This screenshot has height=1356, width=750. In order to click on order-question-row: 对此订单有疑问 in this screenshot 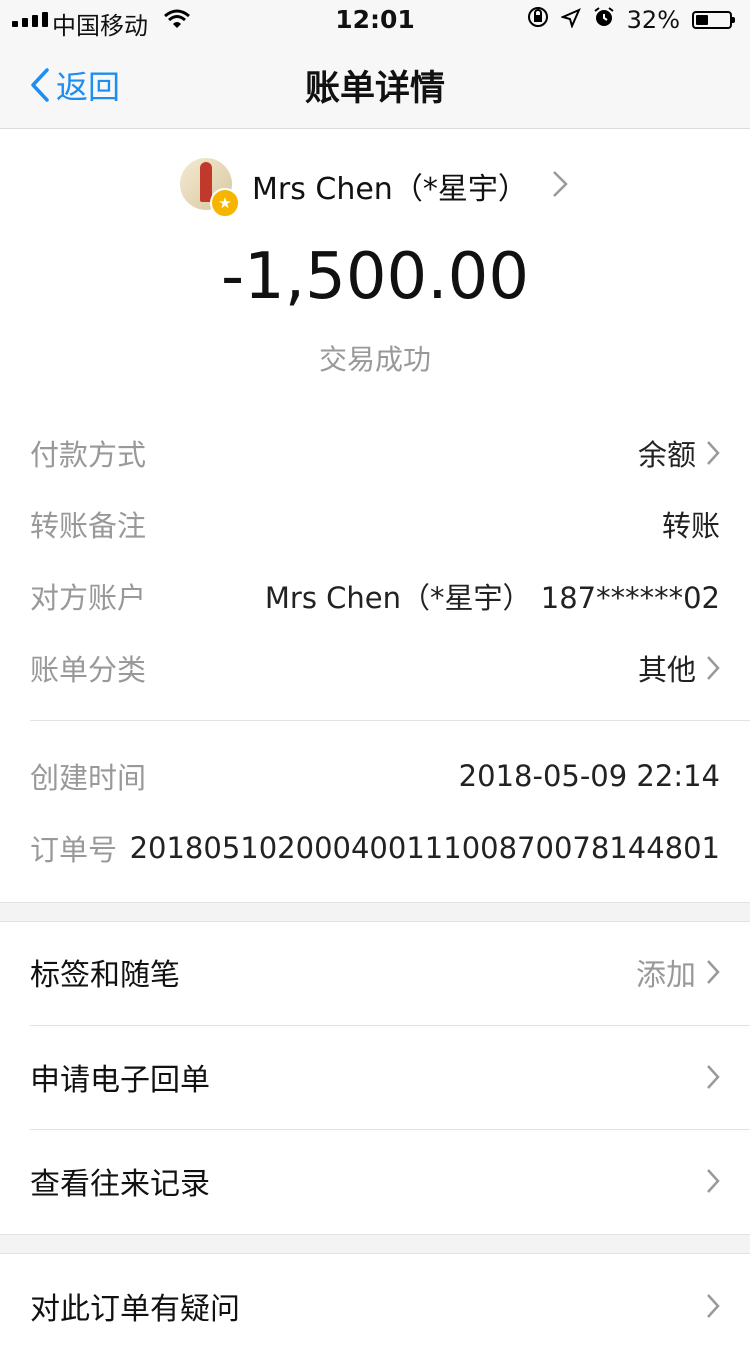, I will do `click(375, 1306)`.